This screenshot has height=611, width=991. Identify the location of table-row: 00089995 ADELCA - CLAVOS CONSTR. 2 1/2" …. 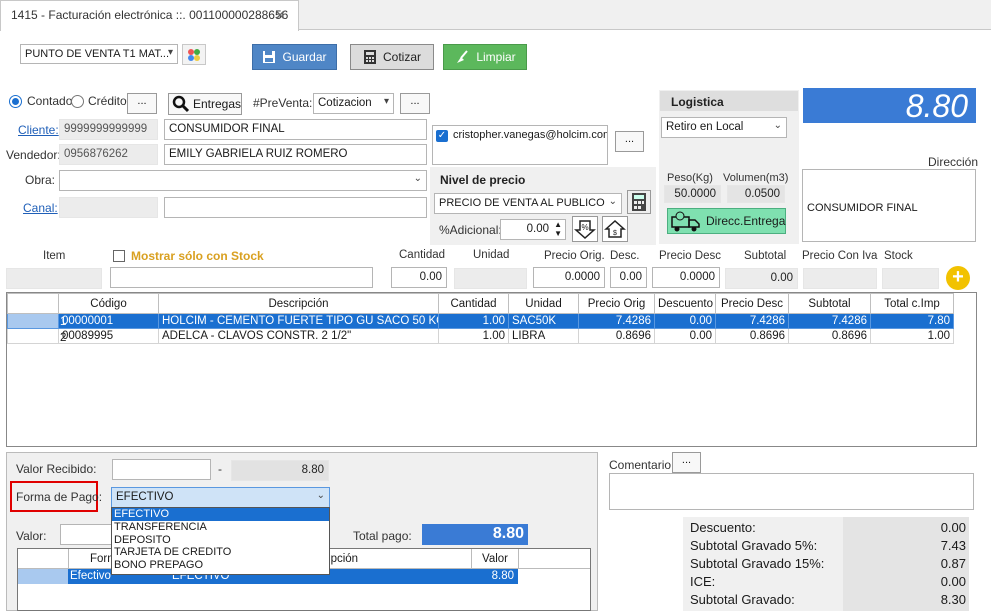
(480, 336).